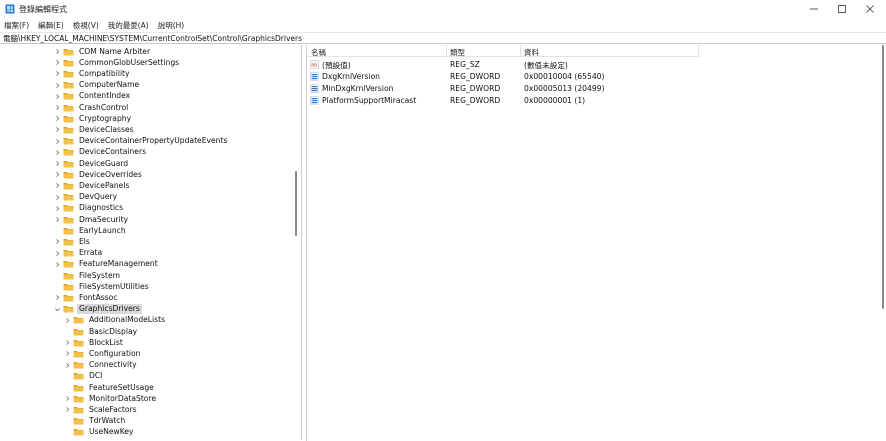  What do you see at coordinates (103, 353) in the screenshot?
I see `tree-item: Configuration` at bounding box center [103, 353].